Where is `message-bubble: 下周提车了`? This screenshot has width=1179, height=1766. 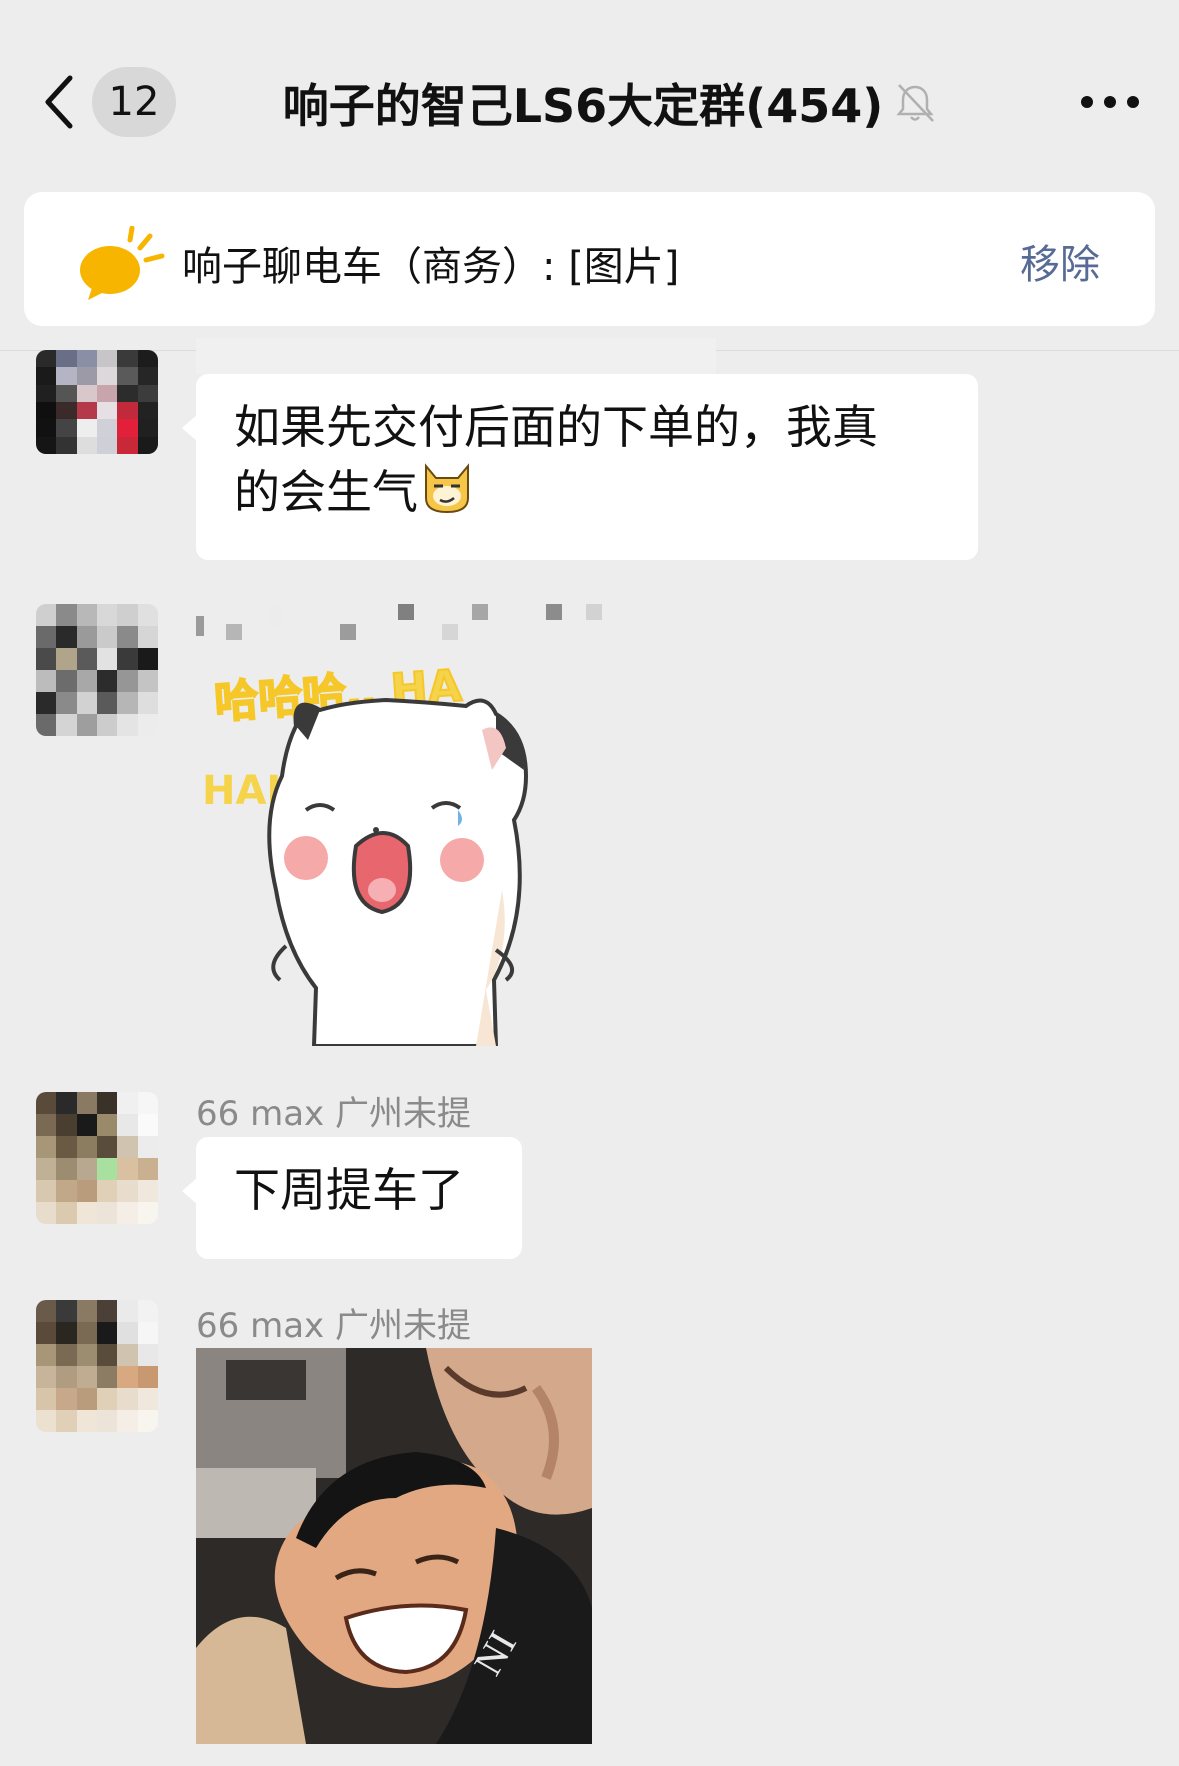
message-bubble: 下周提车了 is located at coordinates (352, 1198).